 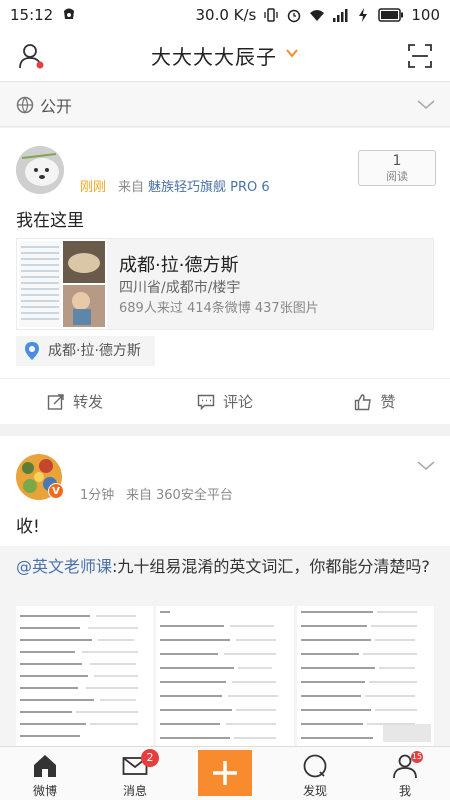 I want to click on message-badge: 2, so click(x=150, y=758).